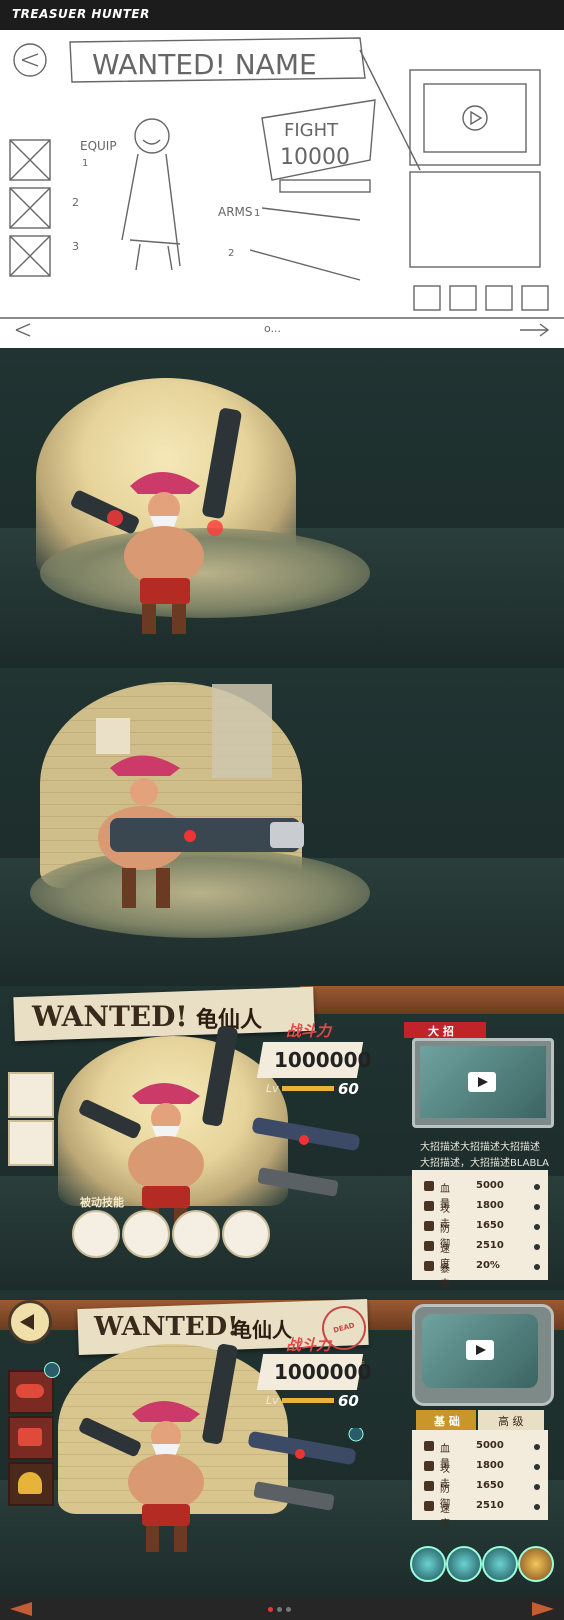 This screenshot has height=1620, width=564. Describe the element at coordinates (27, 1322) in the screenshot. I see `back-arrow-icon` at that location.